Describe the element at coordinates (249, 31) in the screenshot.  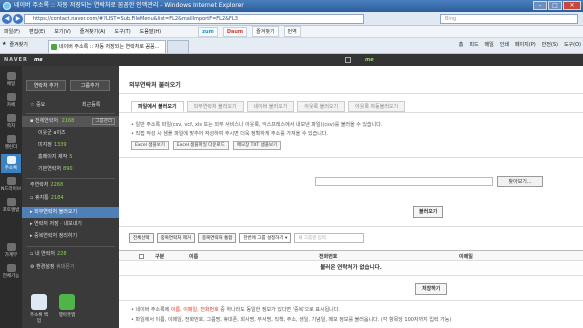
I see `addon-toolbar: zum Daum 즐겨찾기 번역` at that location.